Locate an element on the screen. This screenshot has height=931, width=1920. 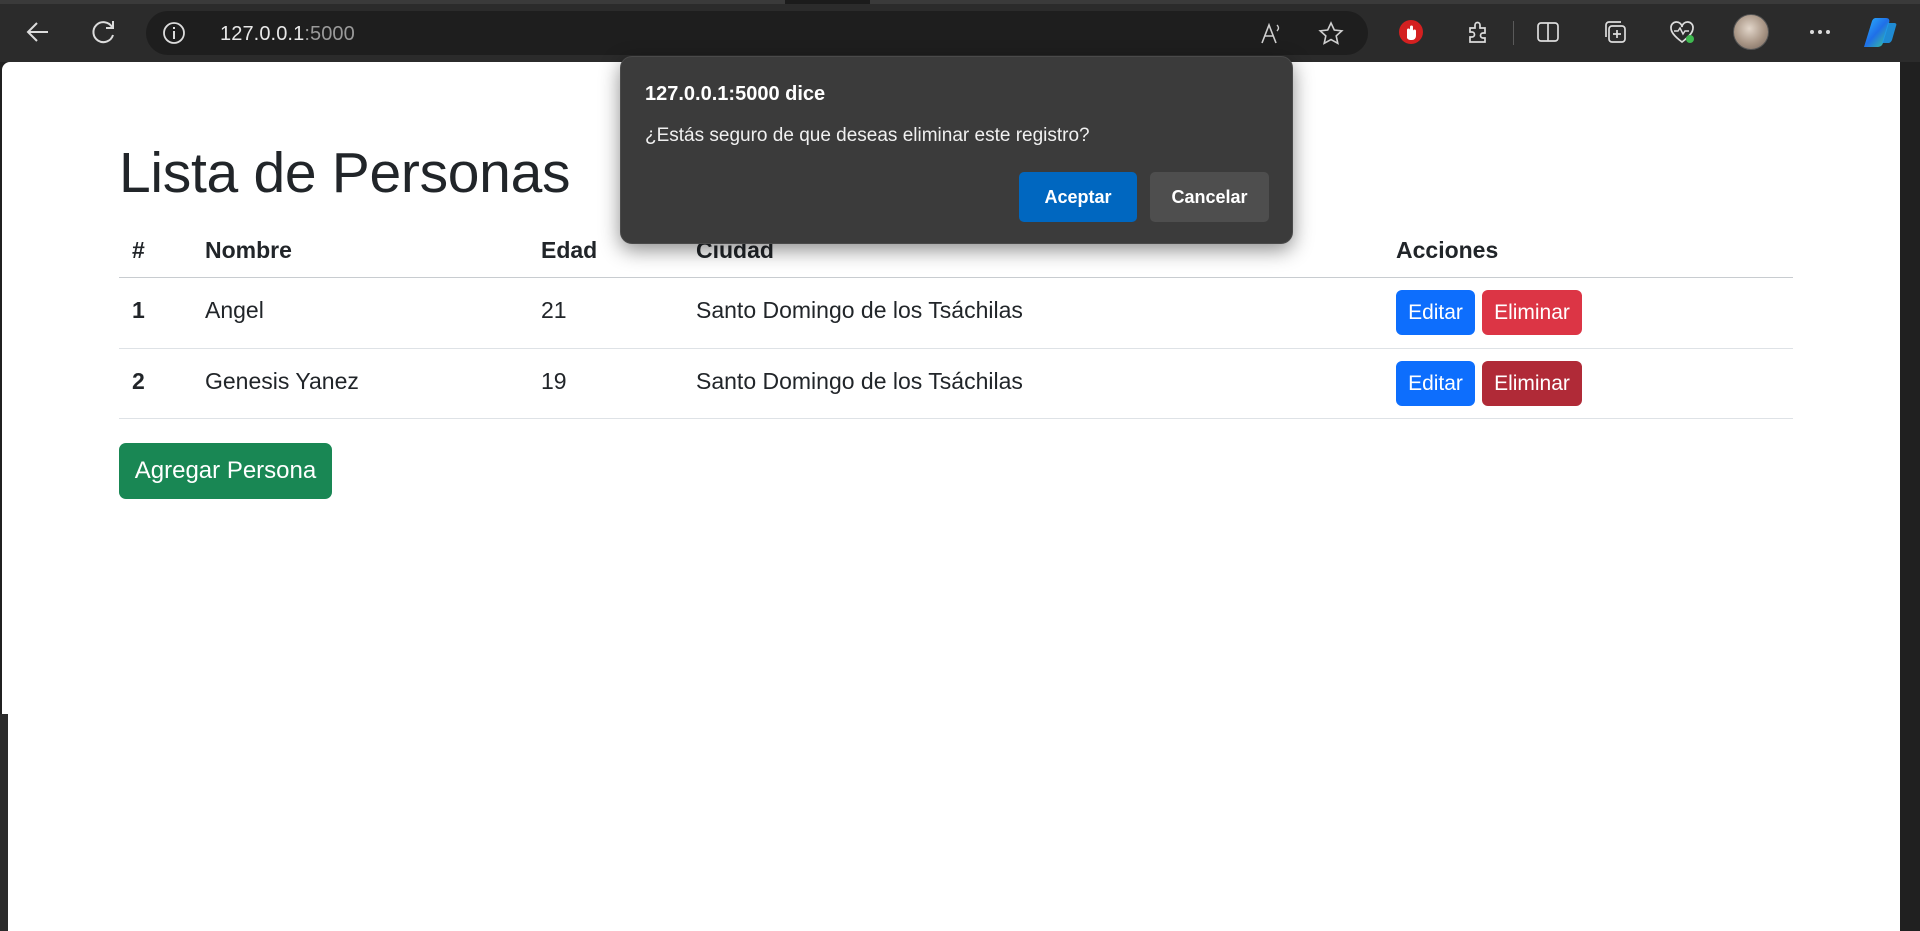
read-aloud-icon is located at coordinates (1271, 34).